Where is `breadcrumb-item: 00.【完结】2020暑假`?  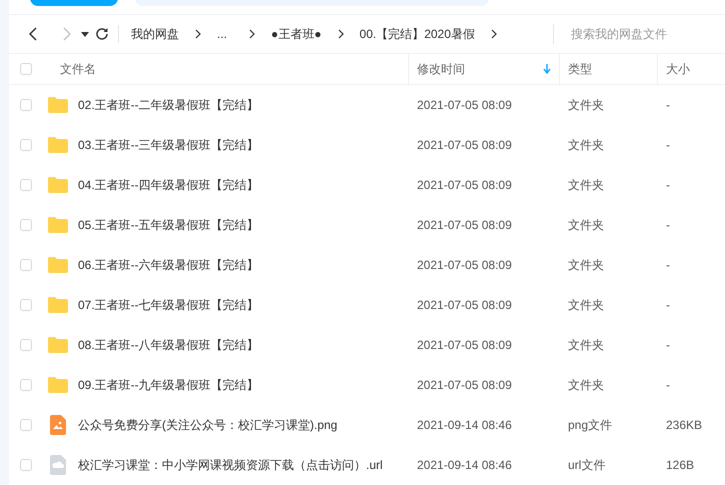 breadcrumb-item: 00.【完结】2020暑假 is located at coordinates (417, 34).